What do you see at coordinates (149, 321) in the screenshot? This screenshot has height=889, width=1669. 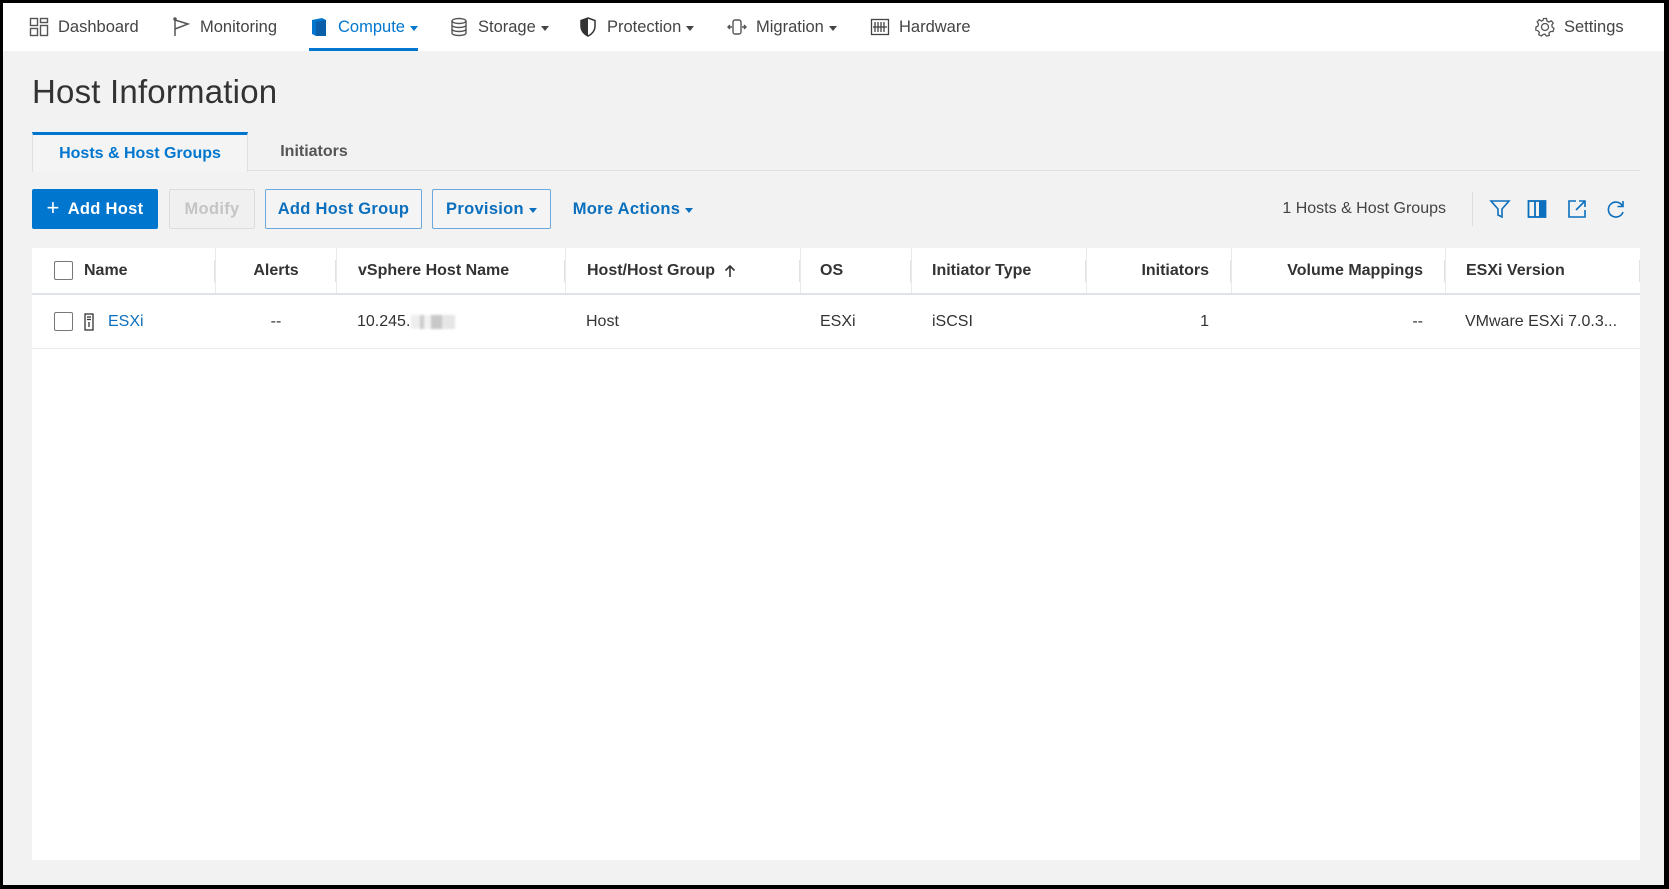 I see `cell-name: ESXi` at bounding box center [149, 321].